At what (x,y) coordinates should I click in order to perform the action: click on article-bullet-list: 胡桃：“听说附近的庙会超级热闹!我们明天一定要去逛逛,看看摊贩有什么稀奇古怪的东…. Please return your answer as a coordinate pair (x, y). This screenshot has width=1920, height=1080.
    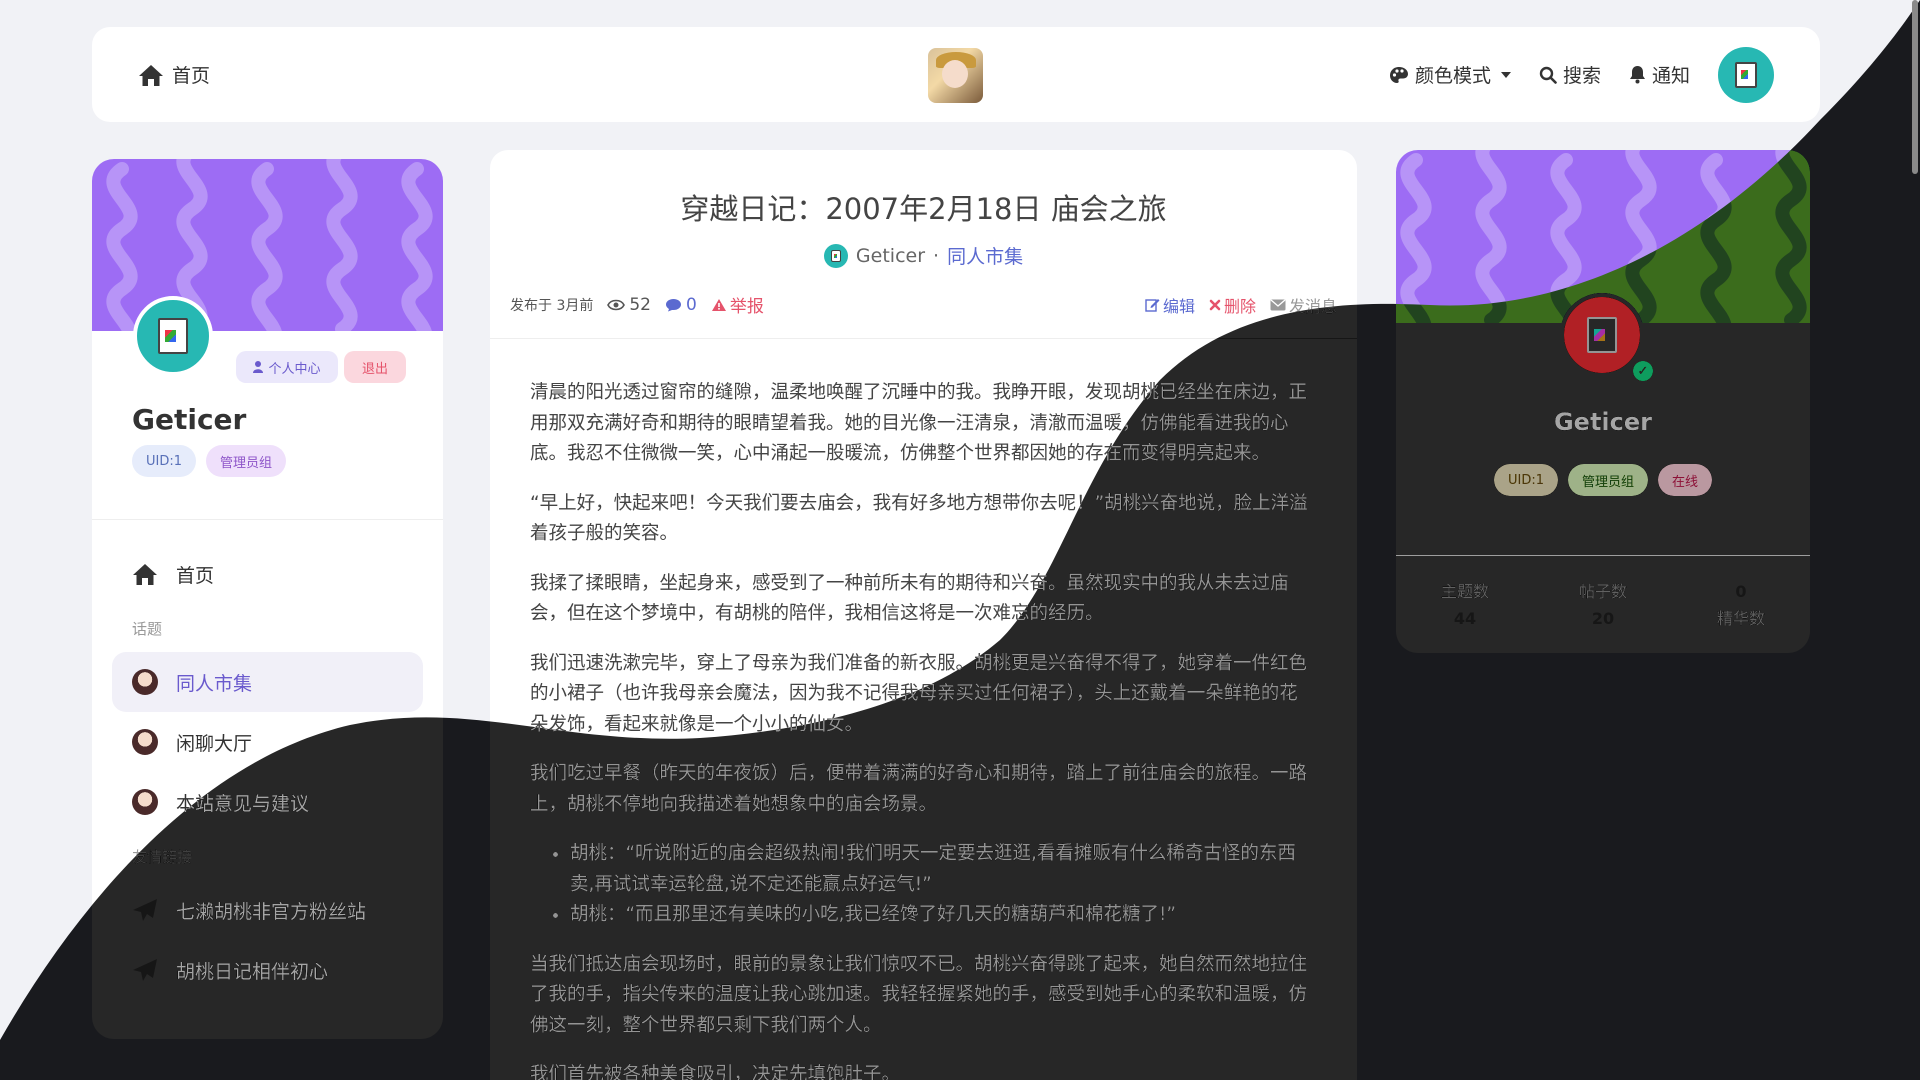
    Looking at the image, I should click on (940, 885).